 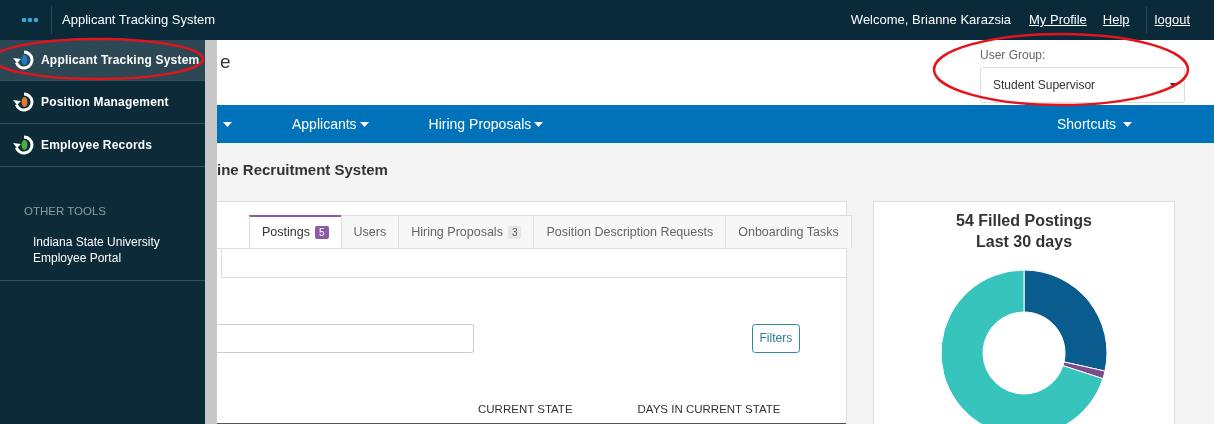 I want to click on chart-title: 54 Filled Postings, so click(x=1024, y=221).